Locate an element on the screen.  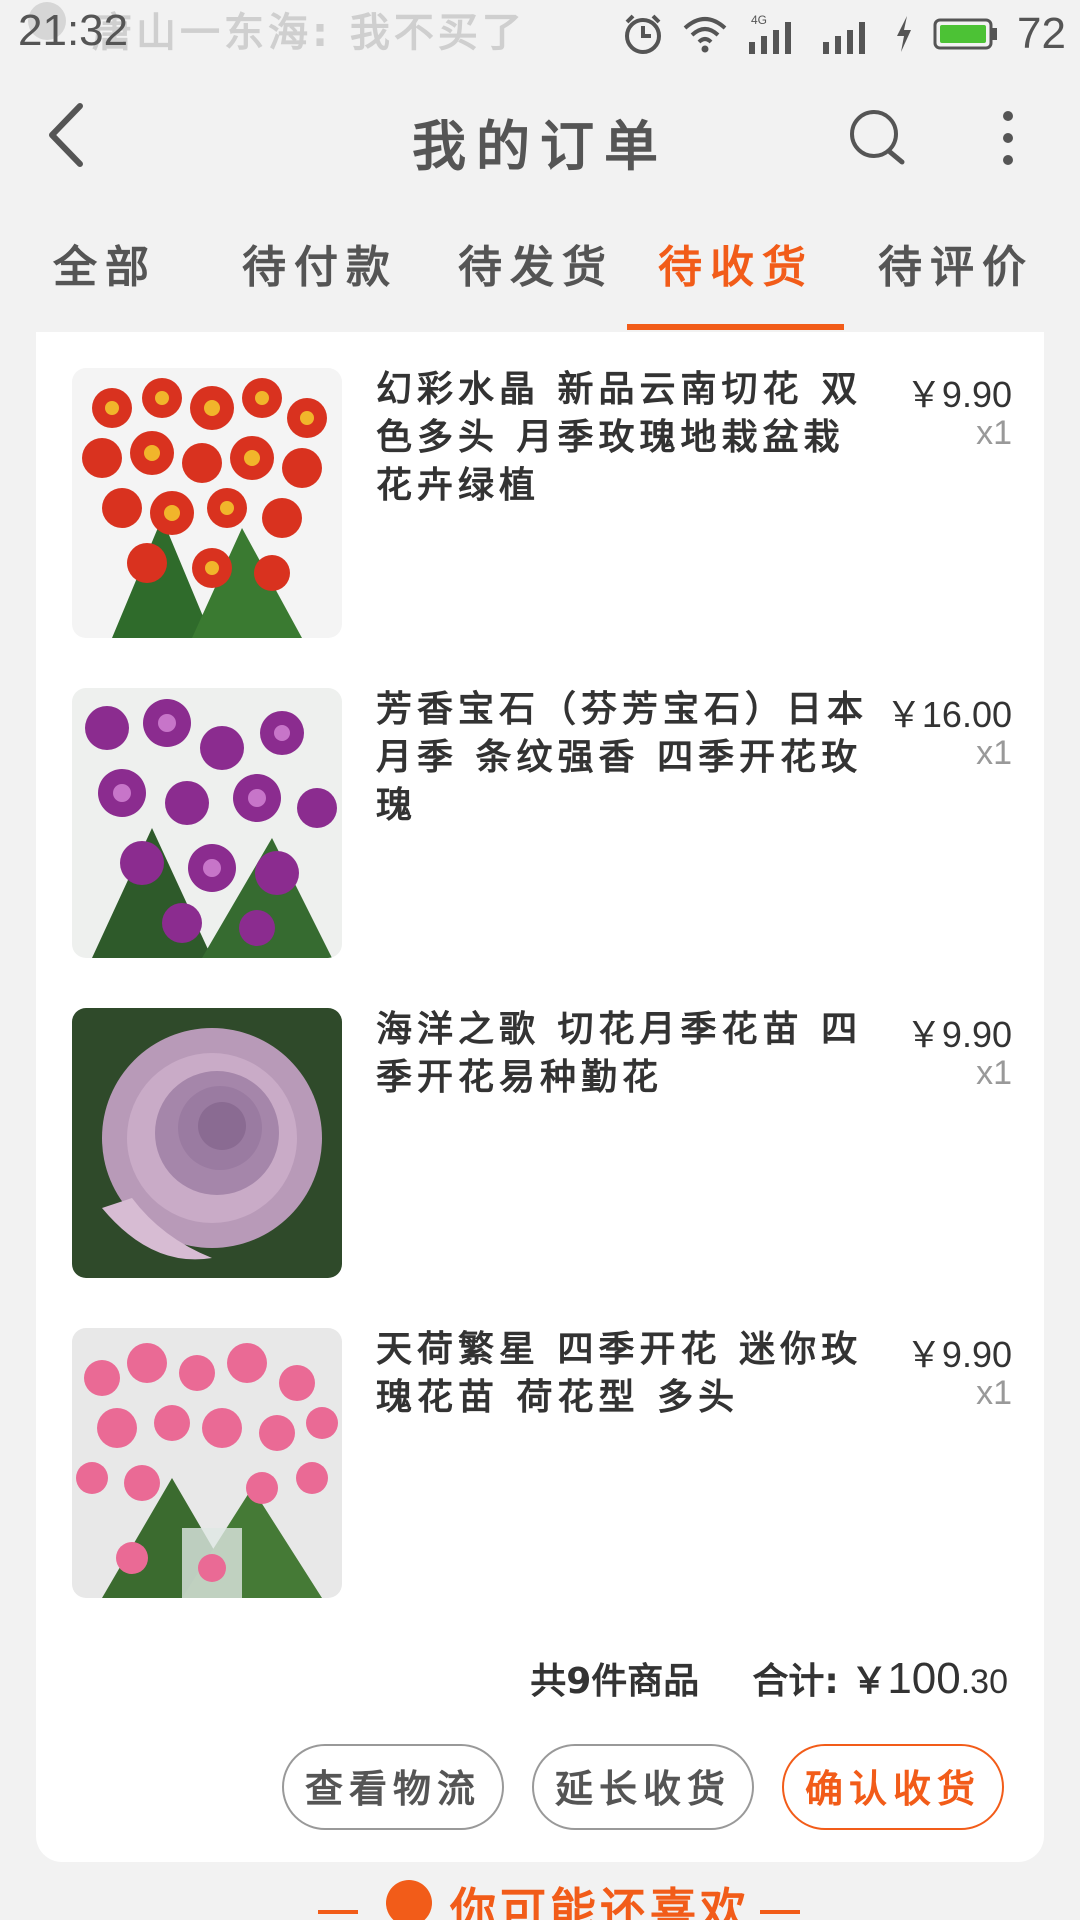
app-header: 我的订单 is located at coordinates (540, 135).